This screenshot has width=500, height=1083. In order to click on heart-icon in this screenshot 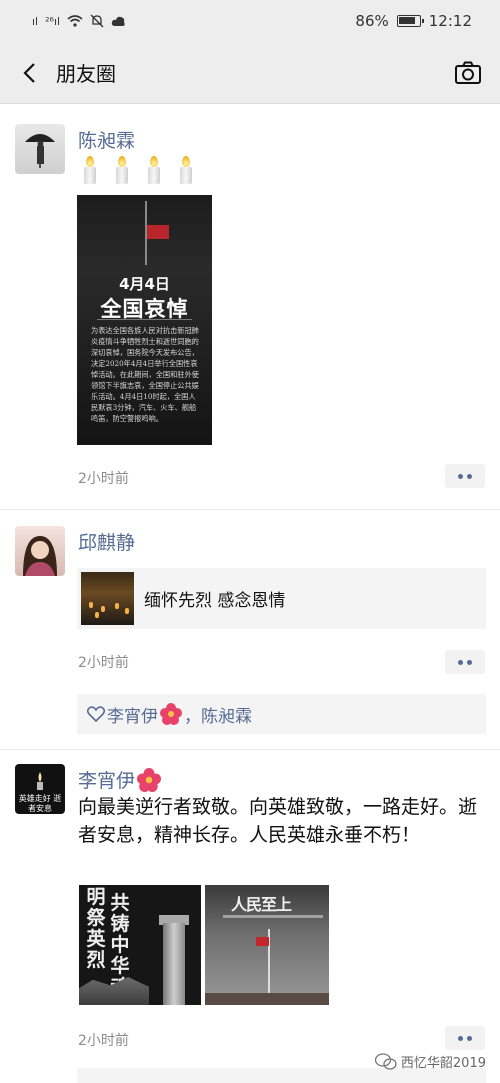, I will do `click(96, 714)`.